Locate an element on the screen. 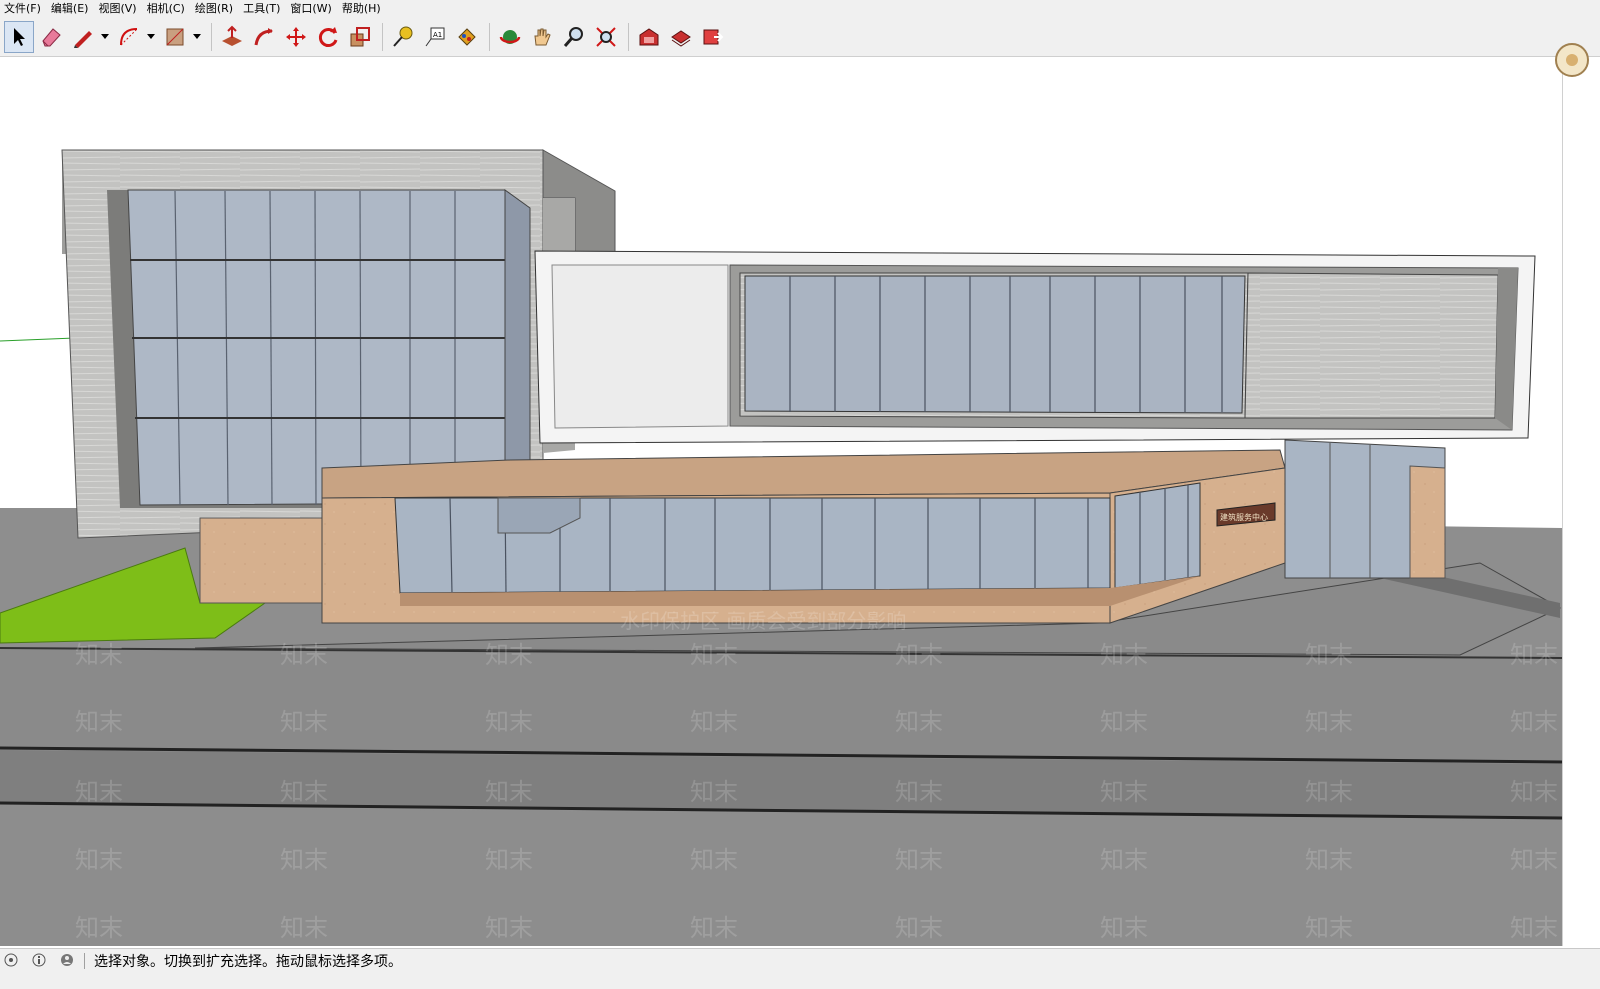 The image size is (1600, 989). share-model-button is located at coordinates (681, 37).